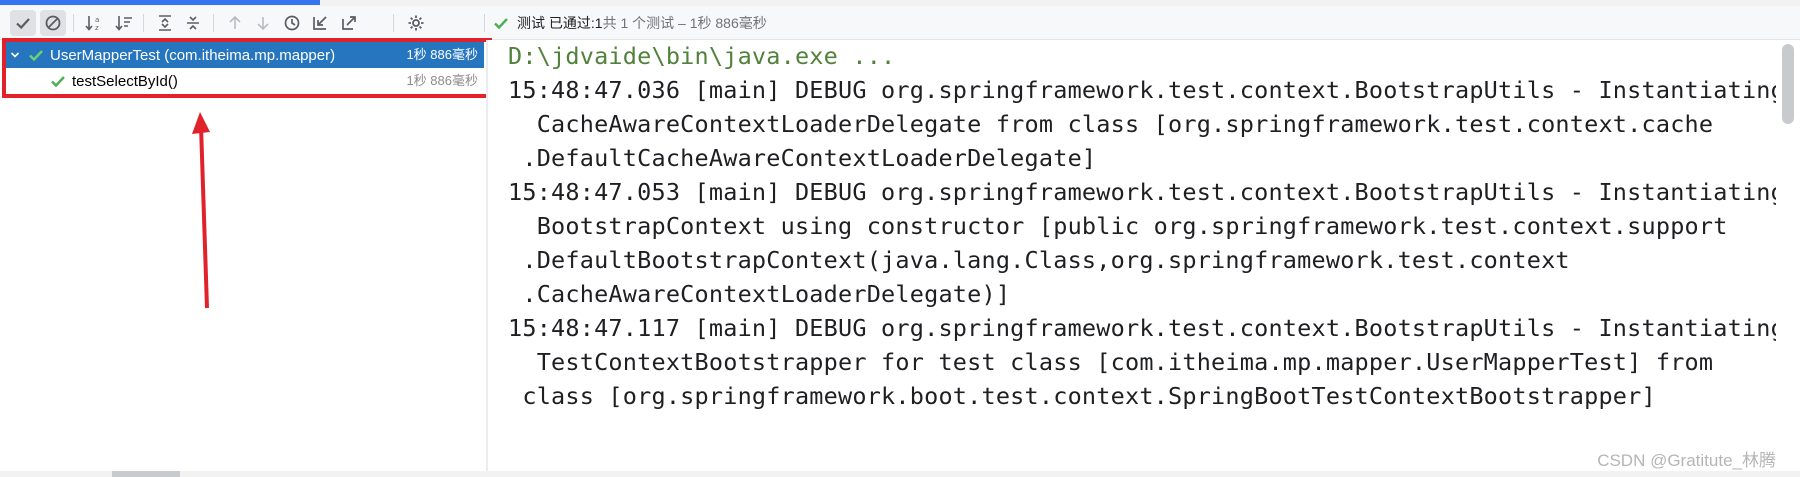 The image size is (1800, 477). I want to click on next-failed-button, so click(263, 23).